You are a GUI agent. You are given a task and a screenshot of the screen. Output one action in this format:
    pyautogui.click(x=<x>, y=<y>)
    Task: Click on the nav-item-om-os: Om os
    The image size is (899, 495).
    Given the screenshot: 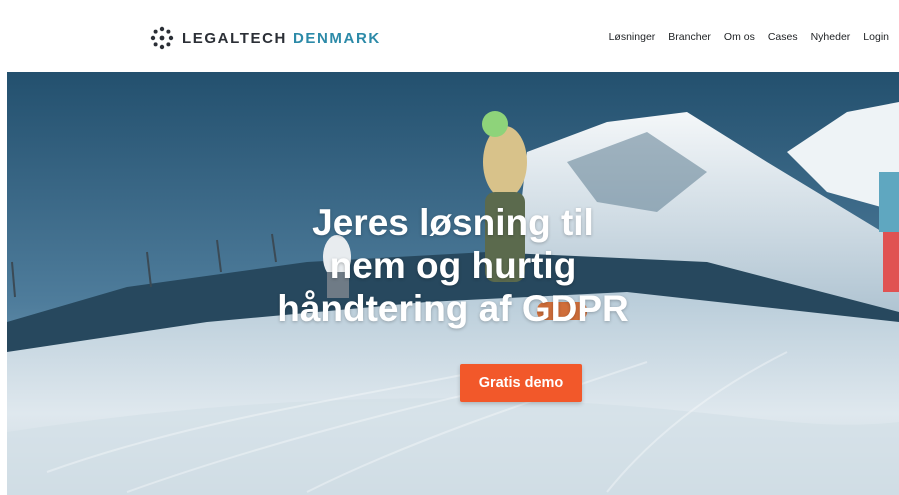 What is the action you would take?
    pyautogui.click(x=739, y=37)
    